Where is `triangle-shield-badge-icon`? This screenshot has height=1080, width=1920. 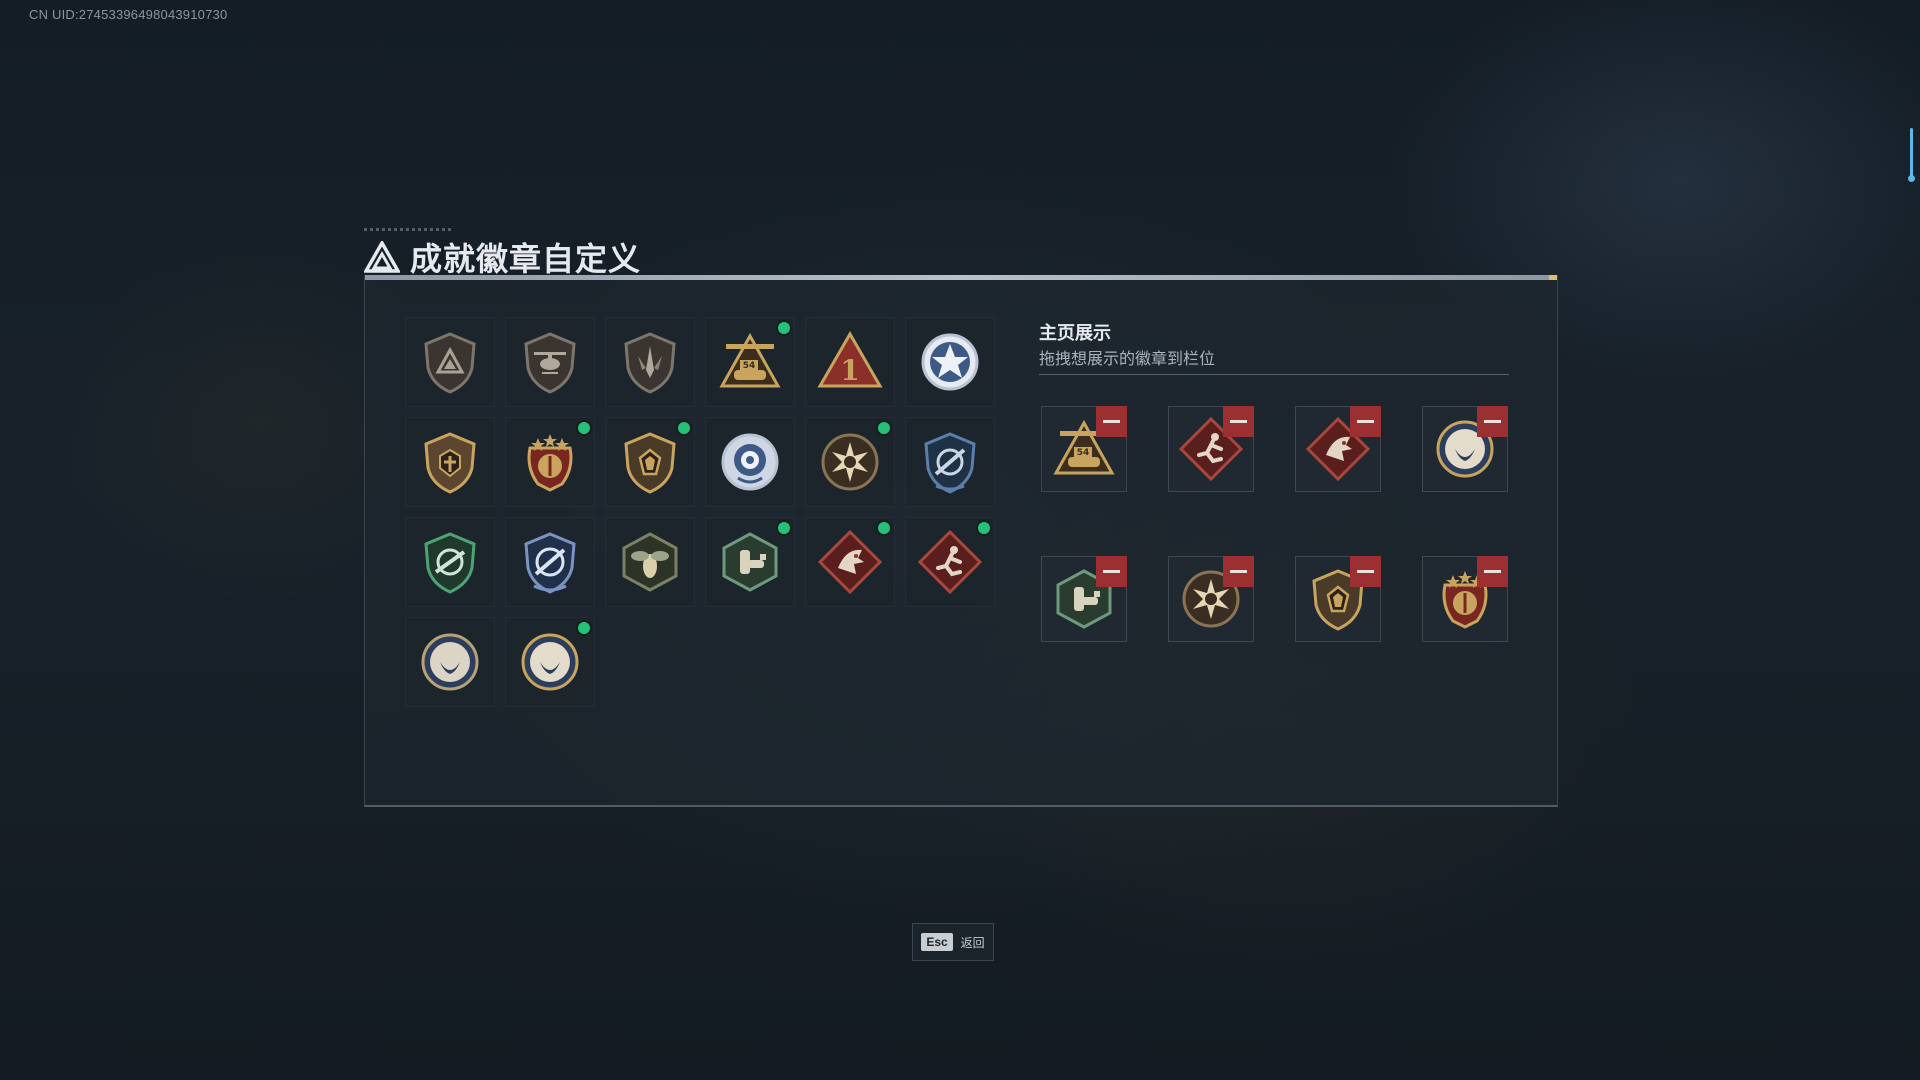
triangle-shield-badge-icon is located at coordinates (450, 363).